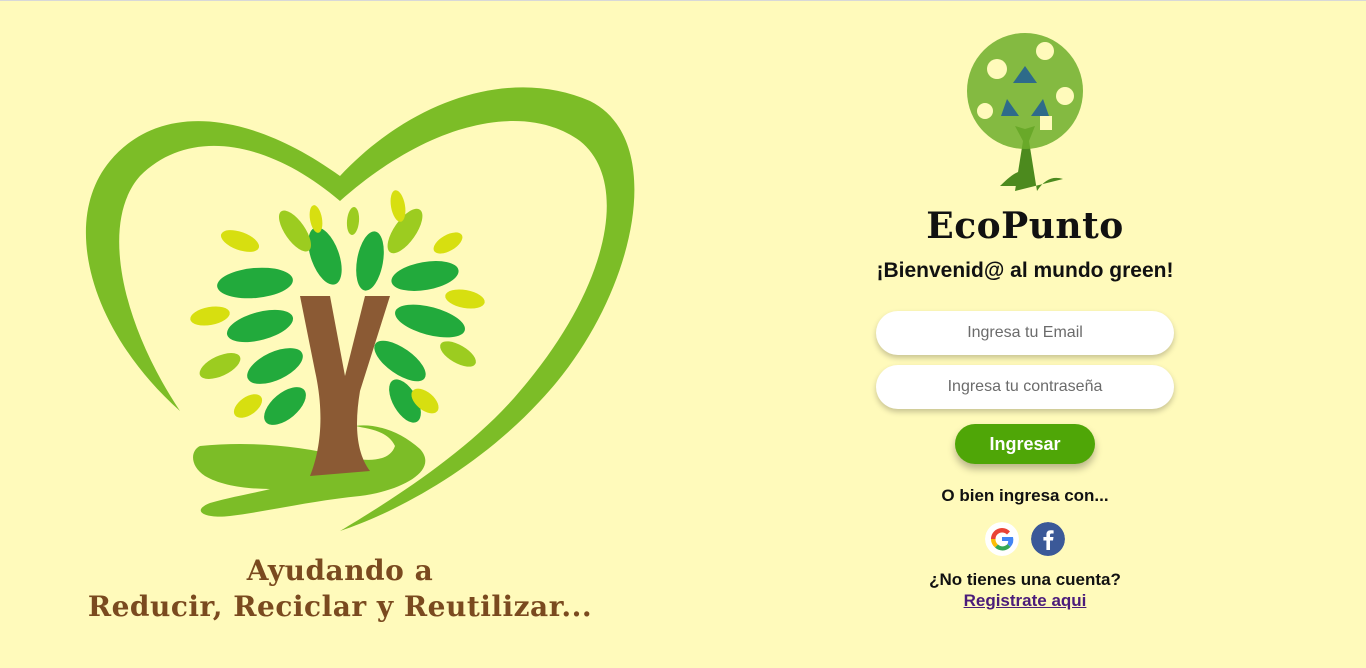 This screenshot has height=668, width=1366. Describe the element at coordinates (1025, 387) in the screenshot. I see `password-input` at that location.